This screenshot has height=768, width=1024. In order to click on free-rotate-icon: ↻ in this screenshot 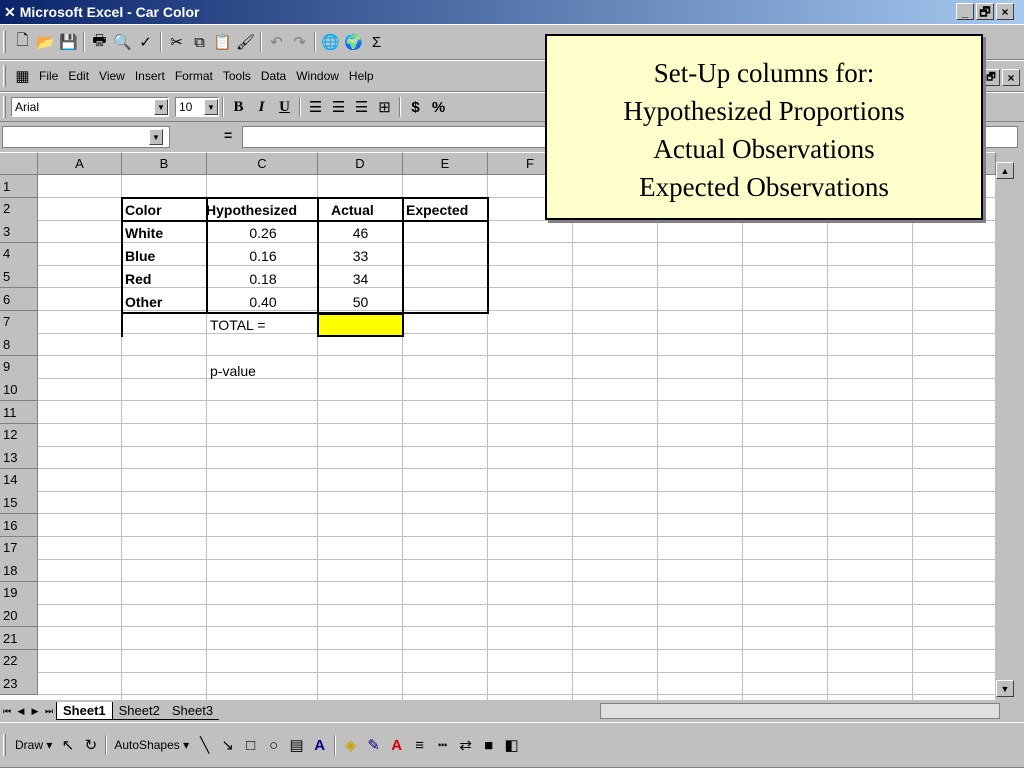, I will do `click(90, 745)`.